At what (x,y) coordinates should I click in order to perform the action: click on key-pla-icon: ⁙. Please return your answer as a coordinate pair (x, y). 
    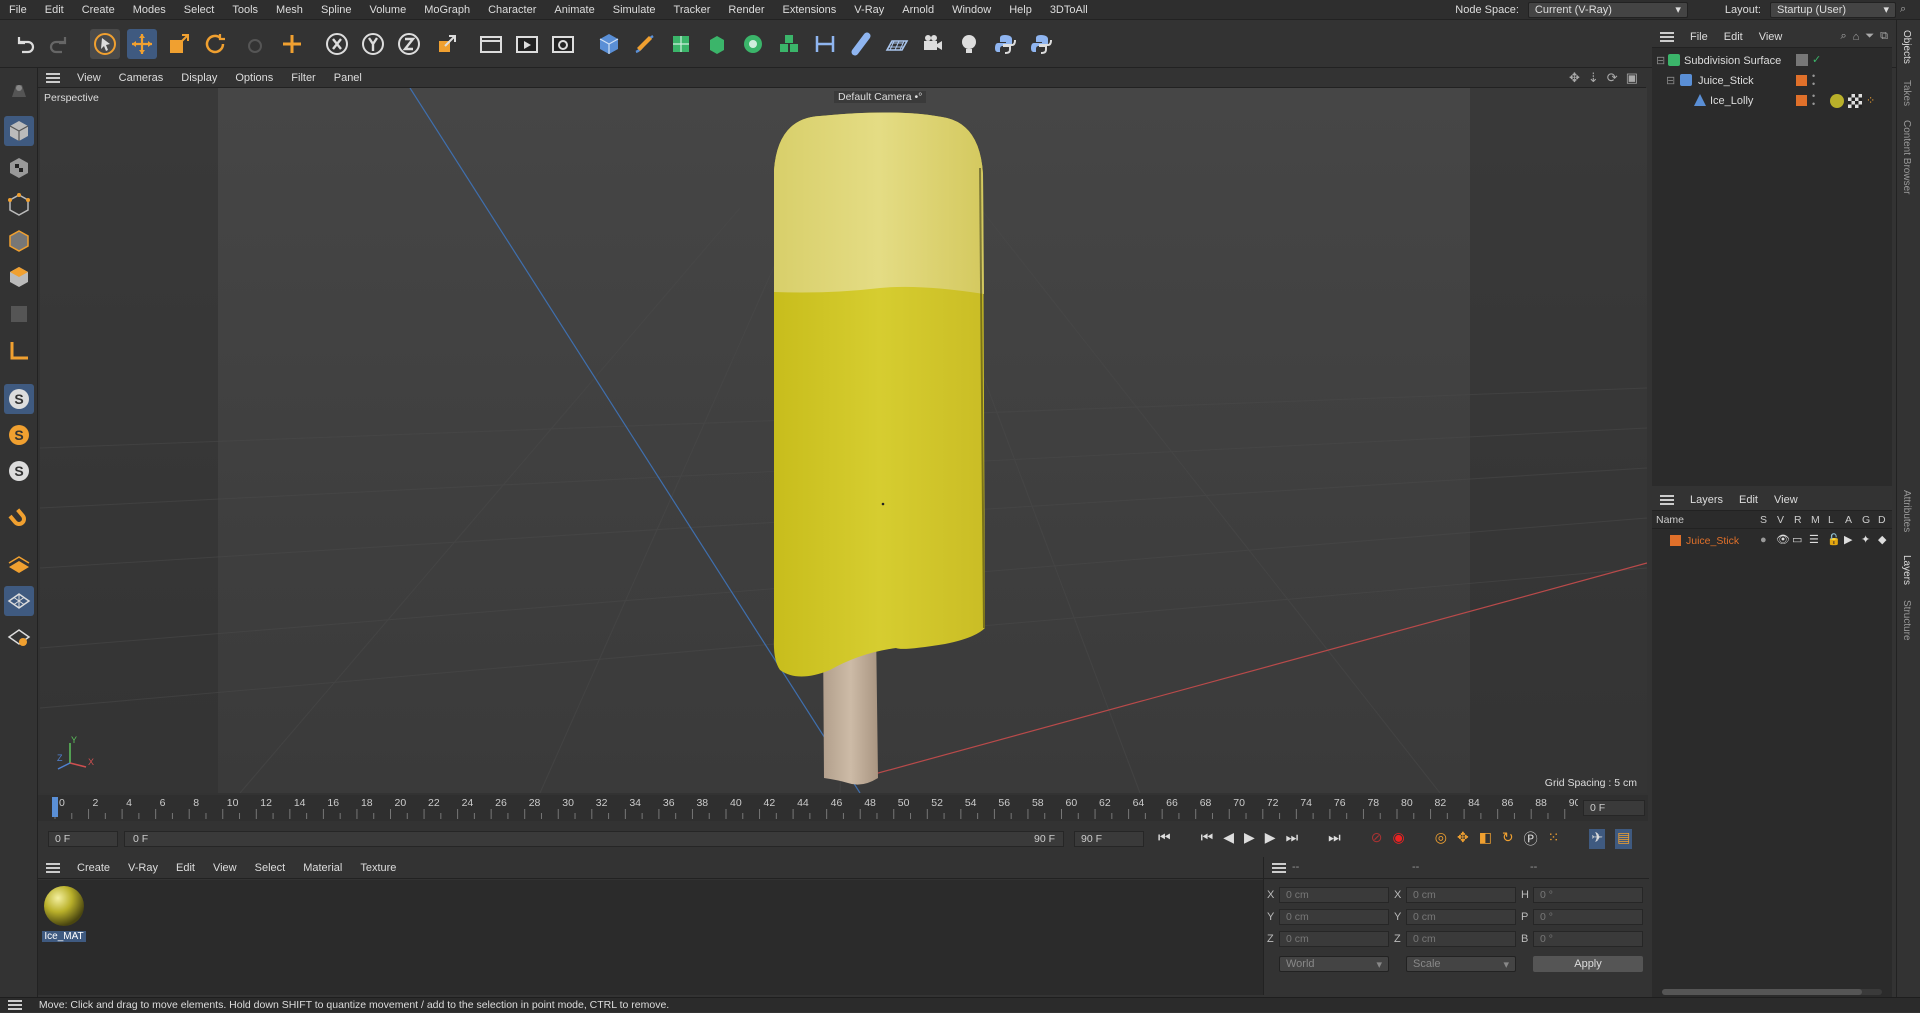
    Looking at the image, I should click on (1554, 839).